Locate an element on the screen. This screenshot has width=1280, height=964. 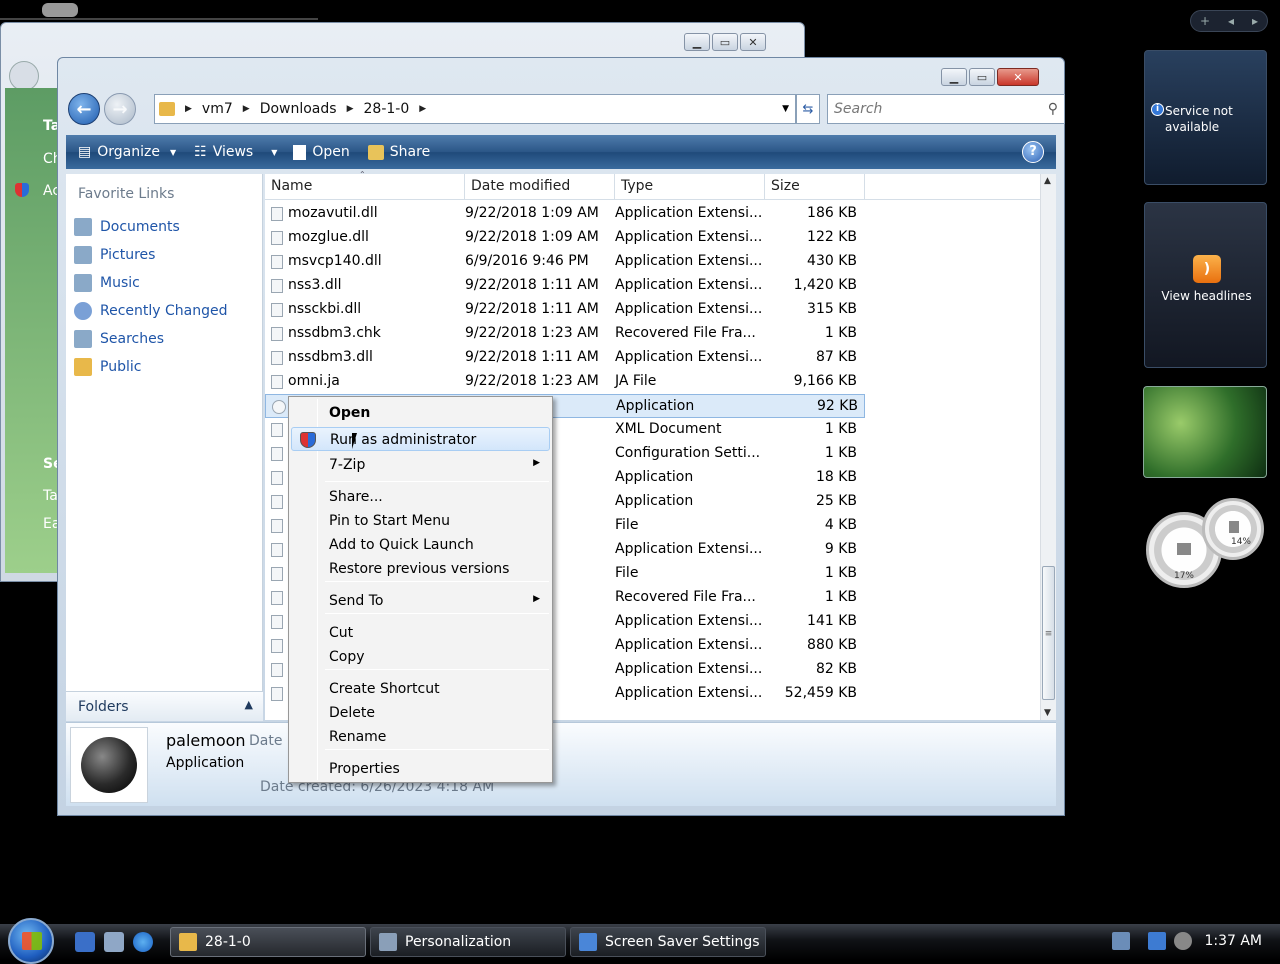
menu-item-add-to-quick-launch: Add to Quick Launch is located at coordinates (420, 545).